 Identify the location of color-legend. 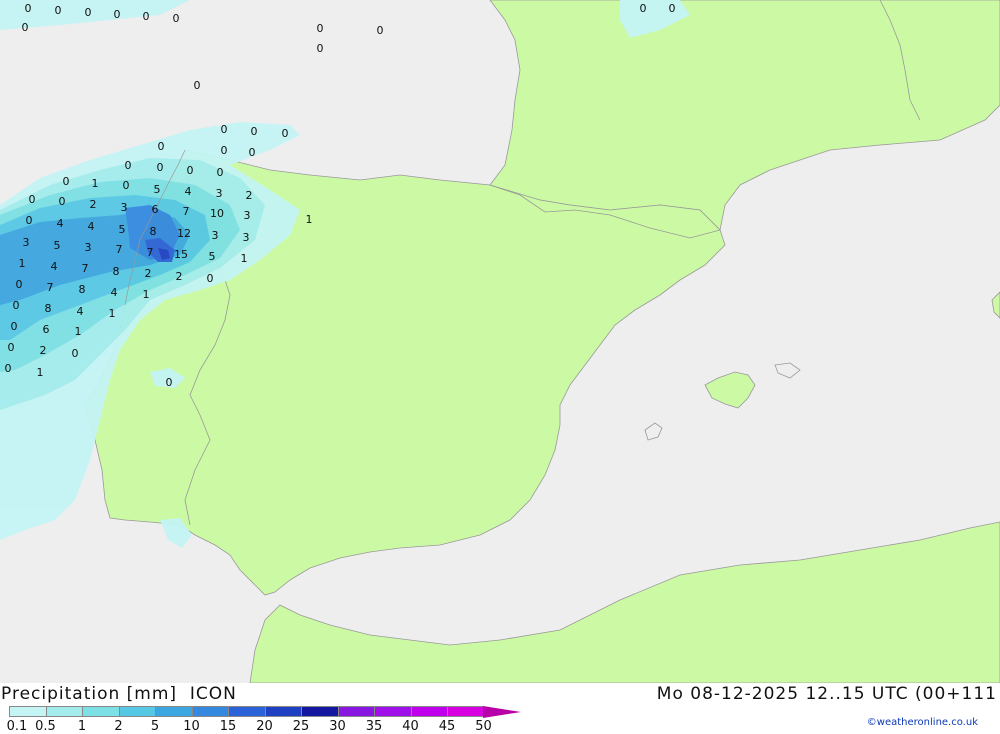
(265, 711).